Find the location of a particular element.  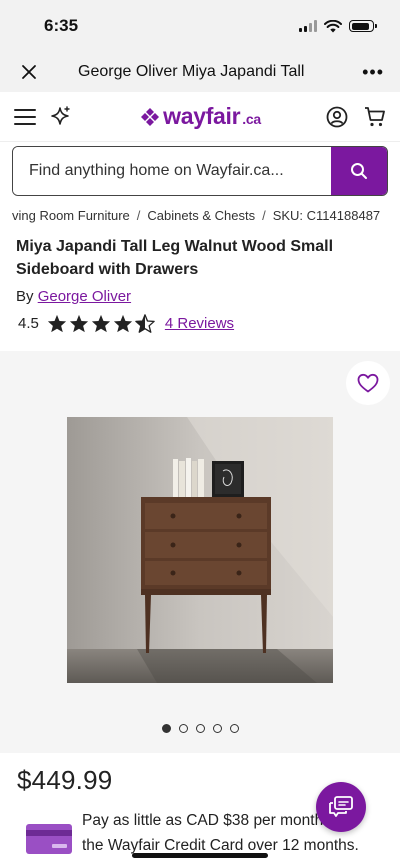

browser-bar: George Oliver Miya Japandi Tall ••• is located at coordinates (200, 72).